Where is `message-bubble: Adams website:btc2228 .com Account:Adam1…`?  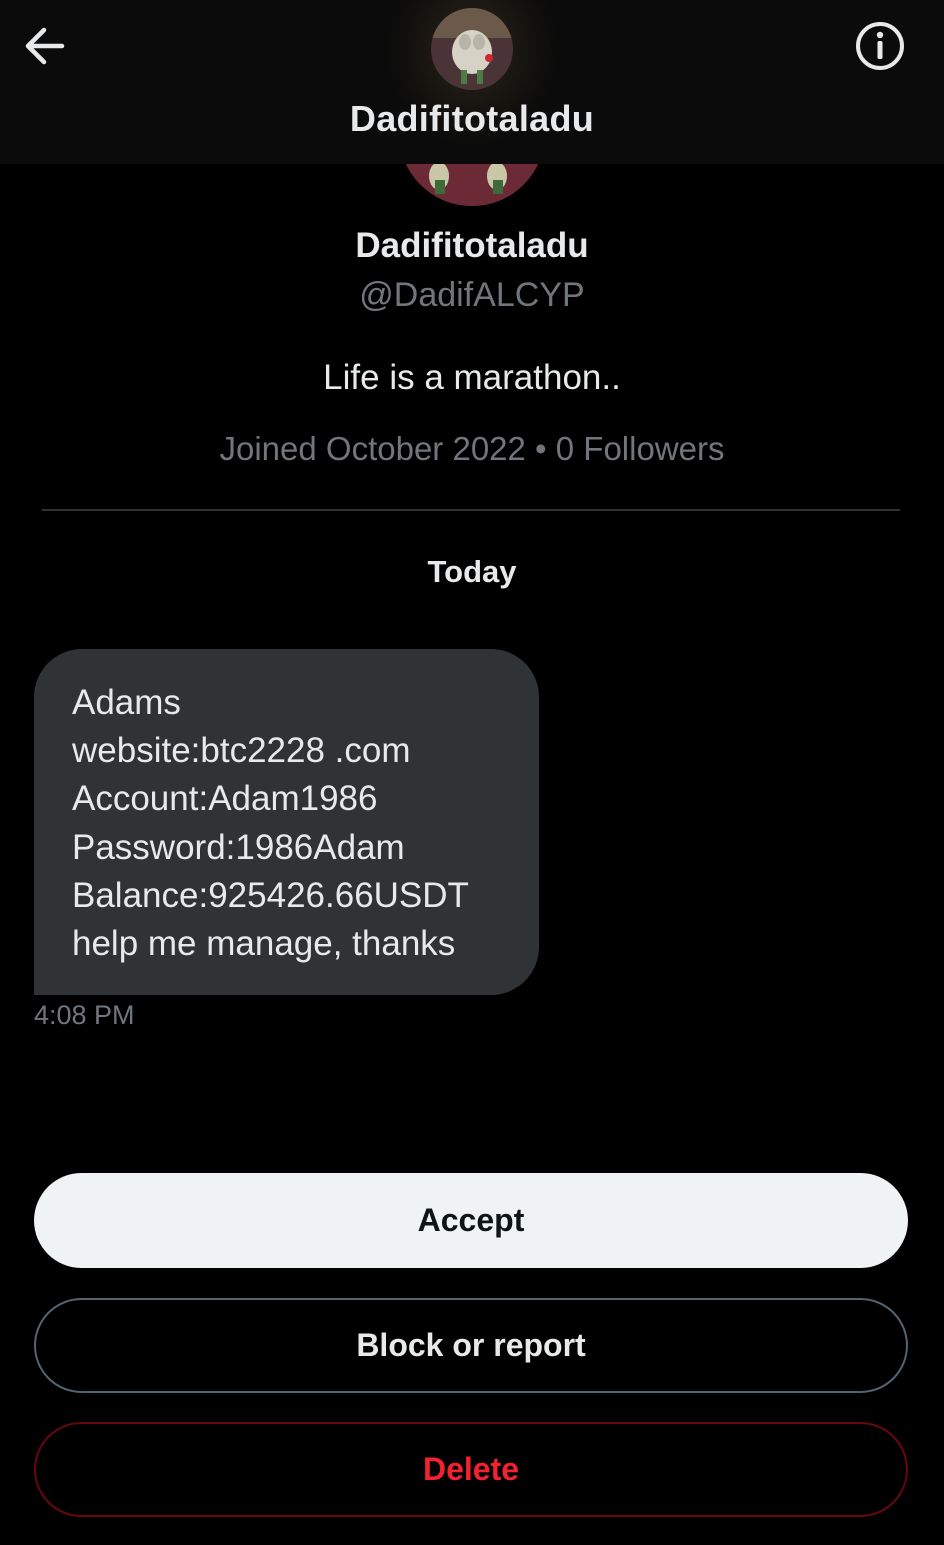
message-bubble: Adams website:btc2228 .com Account:Adam1… is located at coordinates (286, 822).